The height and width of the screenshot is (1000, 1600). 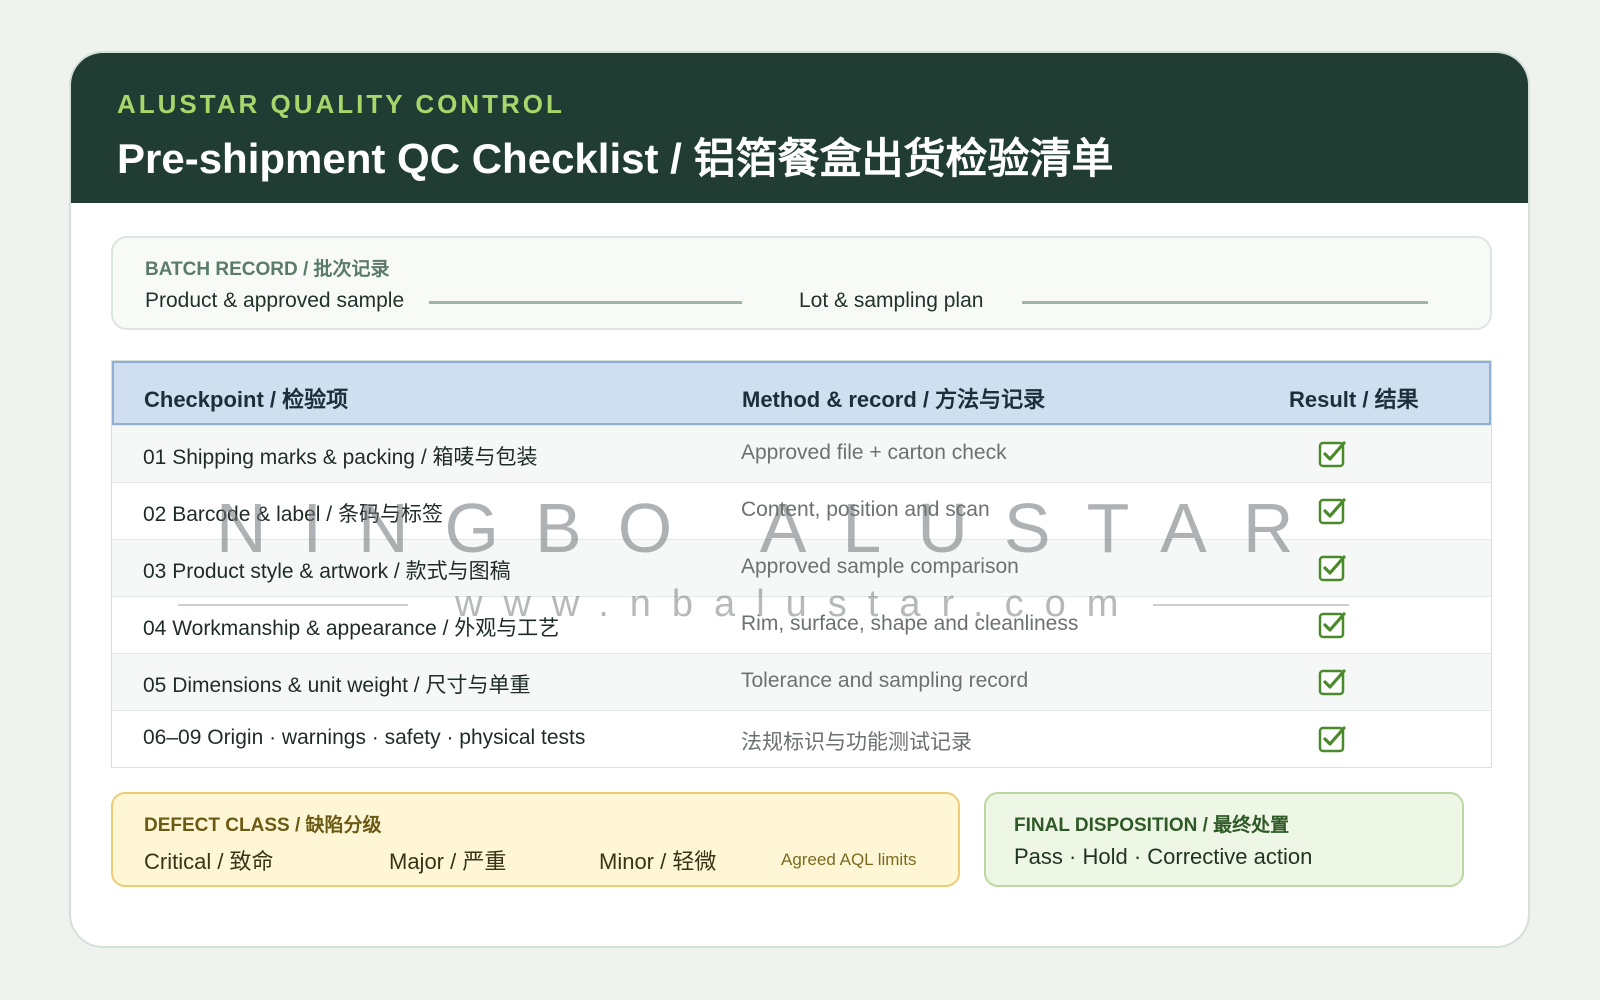 What do you see at coordinates (209, 861) in the screenshot?
I see `defect-critical: Critical / 致命` at bounding box center [209, 861].